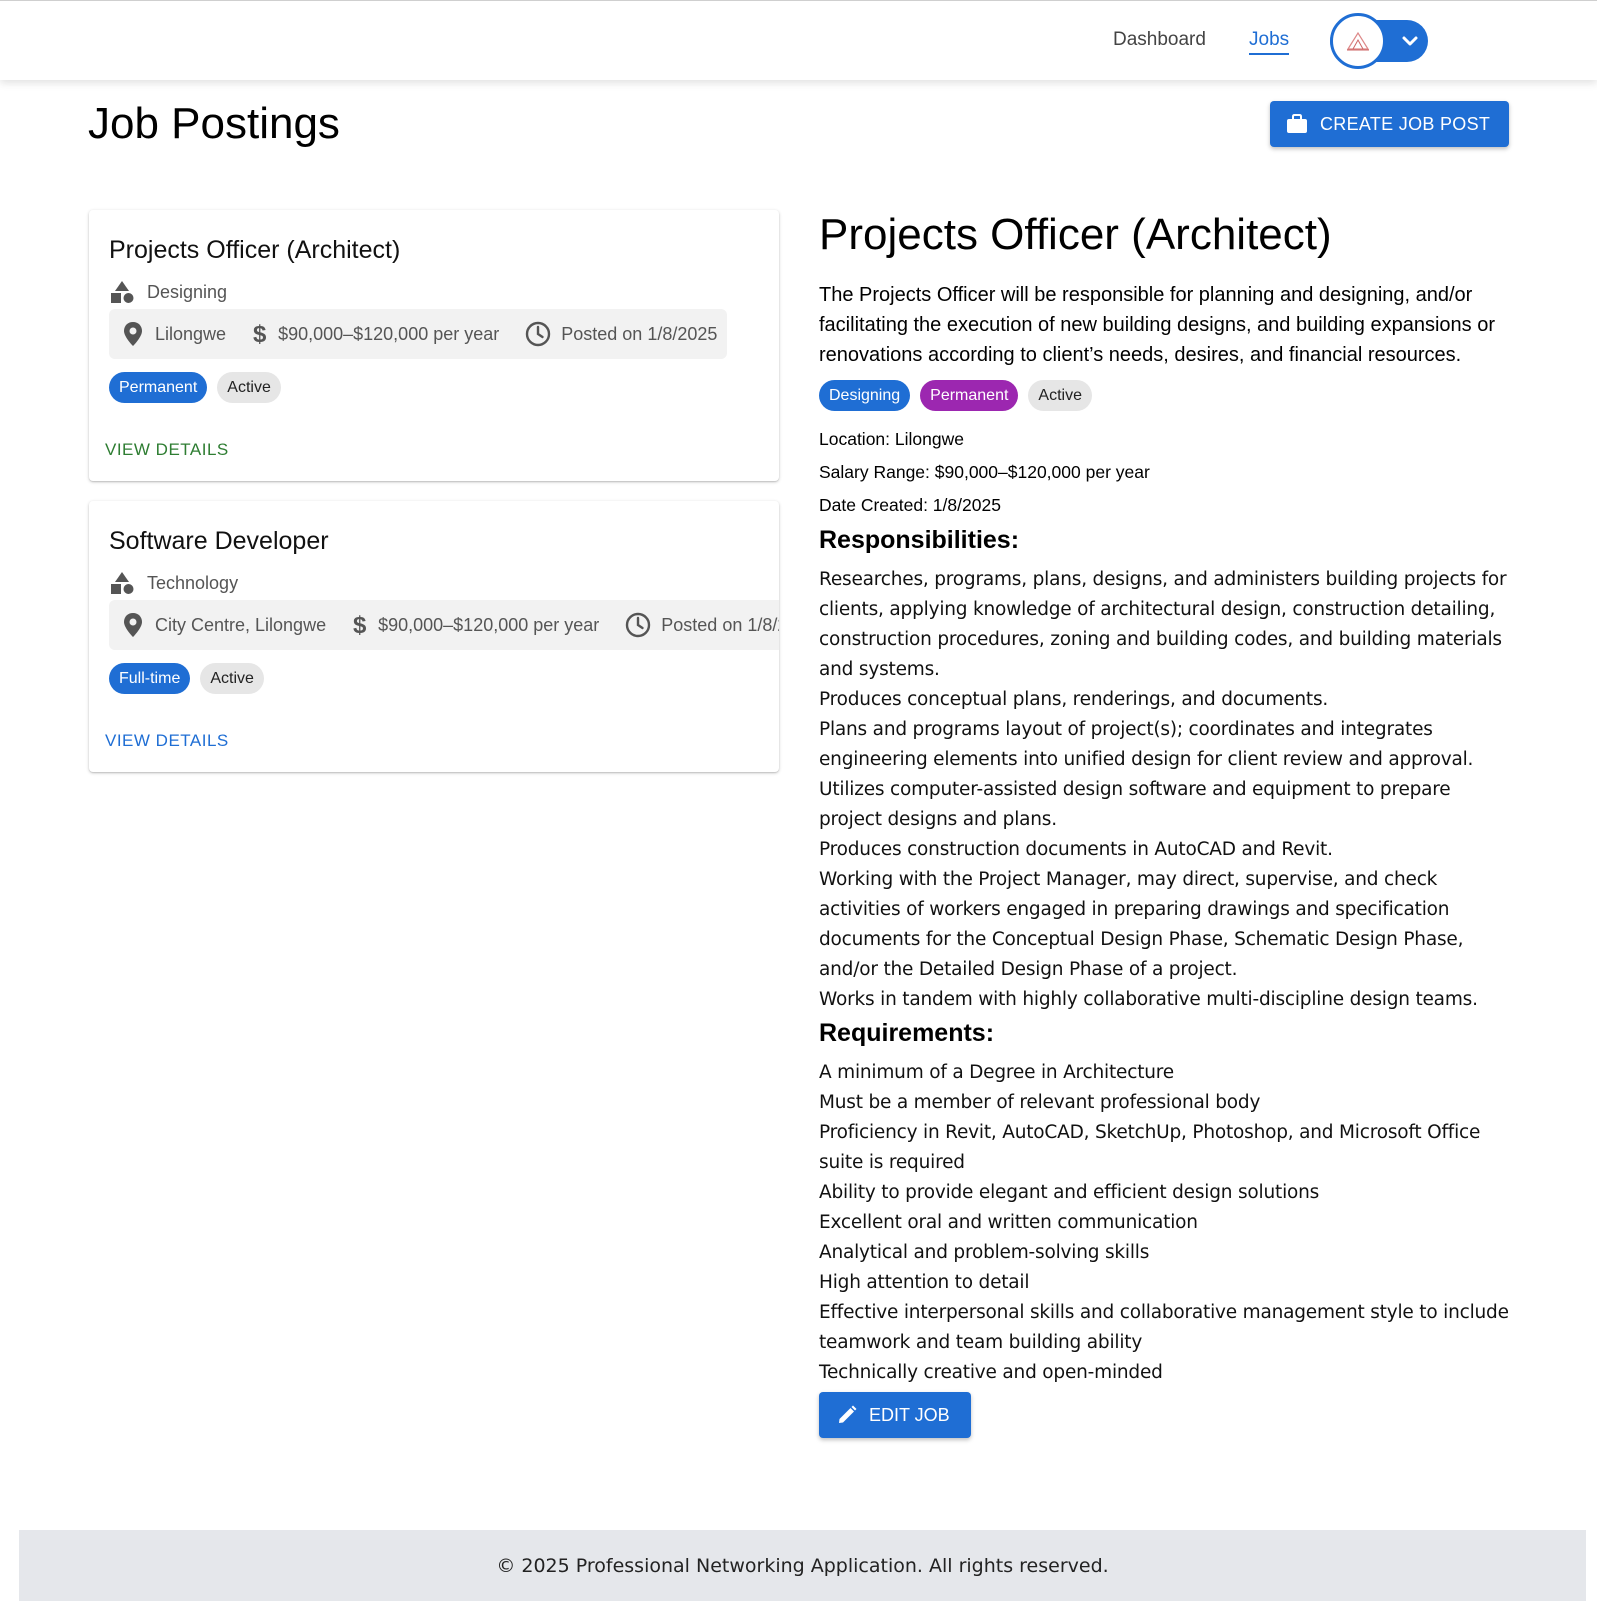 Image resolution: width=1597 pixels, height=1610 pixels. Describe the element at coordinates (187, 291) in the screenshot. I see `category-label: Designing` at that location.